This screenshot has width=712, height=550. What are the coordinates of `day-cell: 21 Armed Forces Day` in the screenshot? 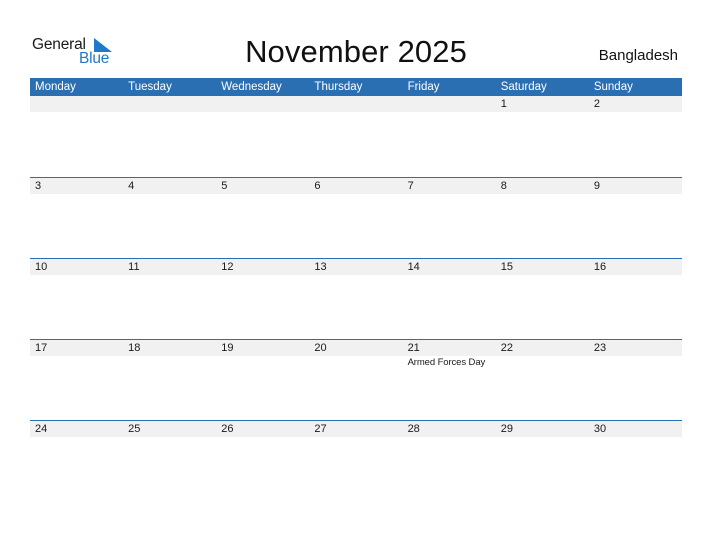 It's located at (449, 380).